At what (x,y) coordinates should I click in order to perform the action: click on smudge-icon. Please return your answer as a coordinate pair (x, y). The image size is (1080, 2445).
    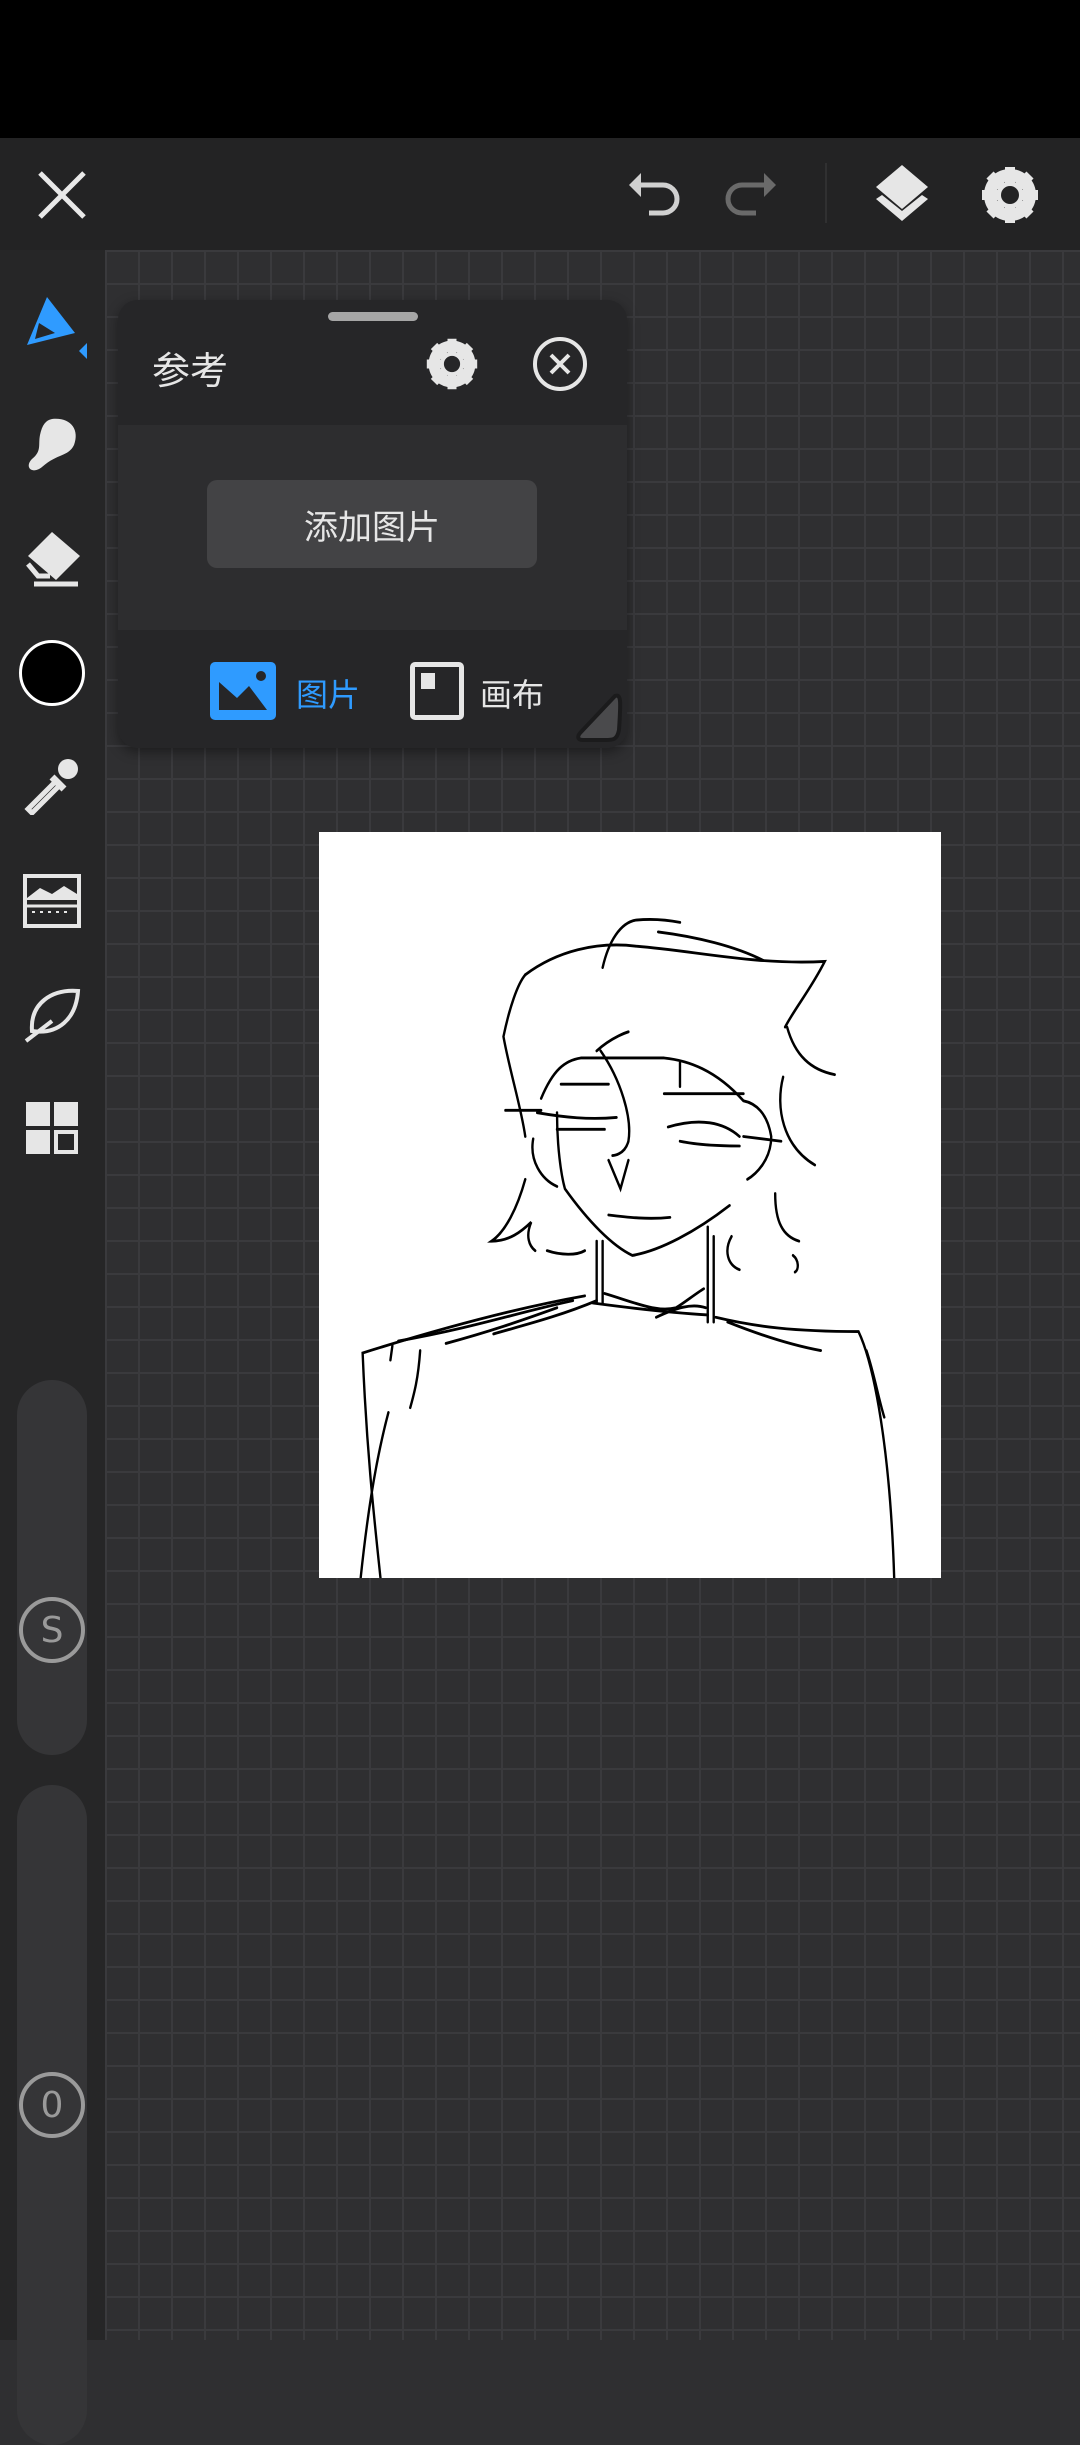
    Looking at the image, I should click on (52, 444).